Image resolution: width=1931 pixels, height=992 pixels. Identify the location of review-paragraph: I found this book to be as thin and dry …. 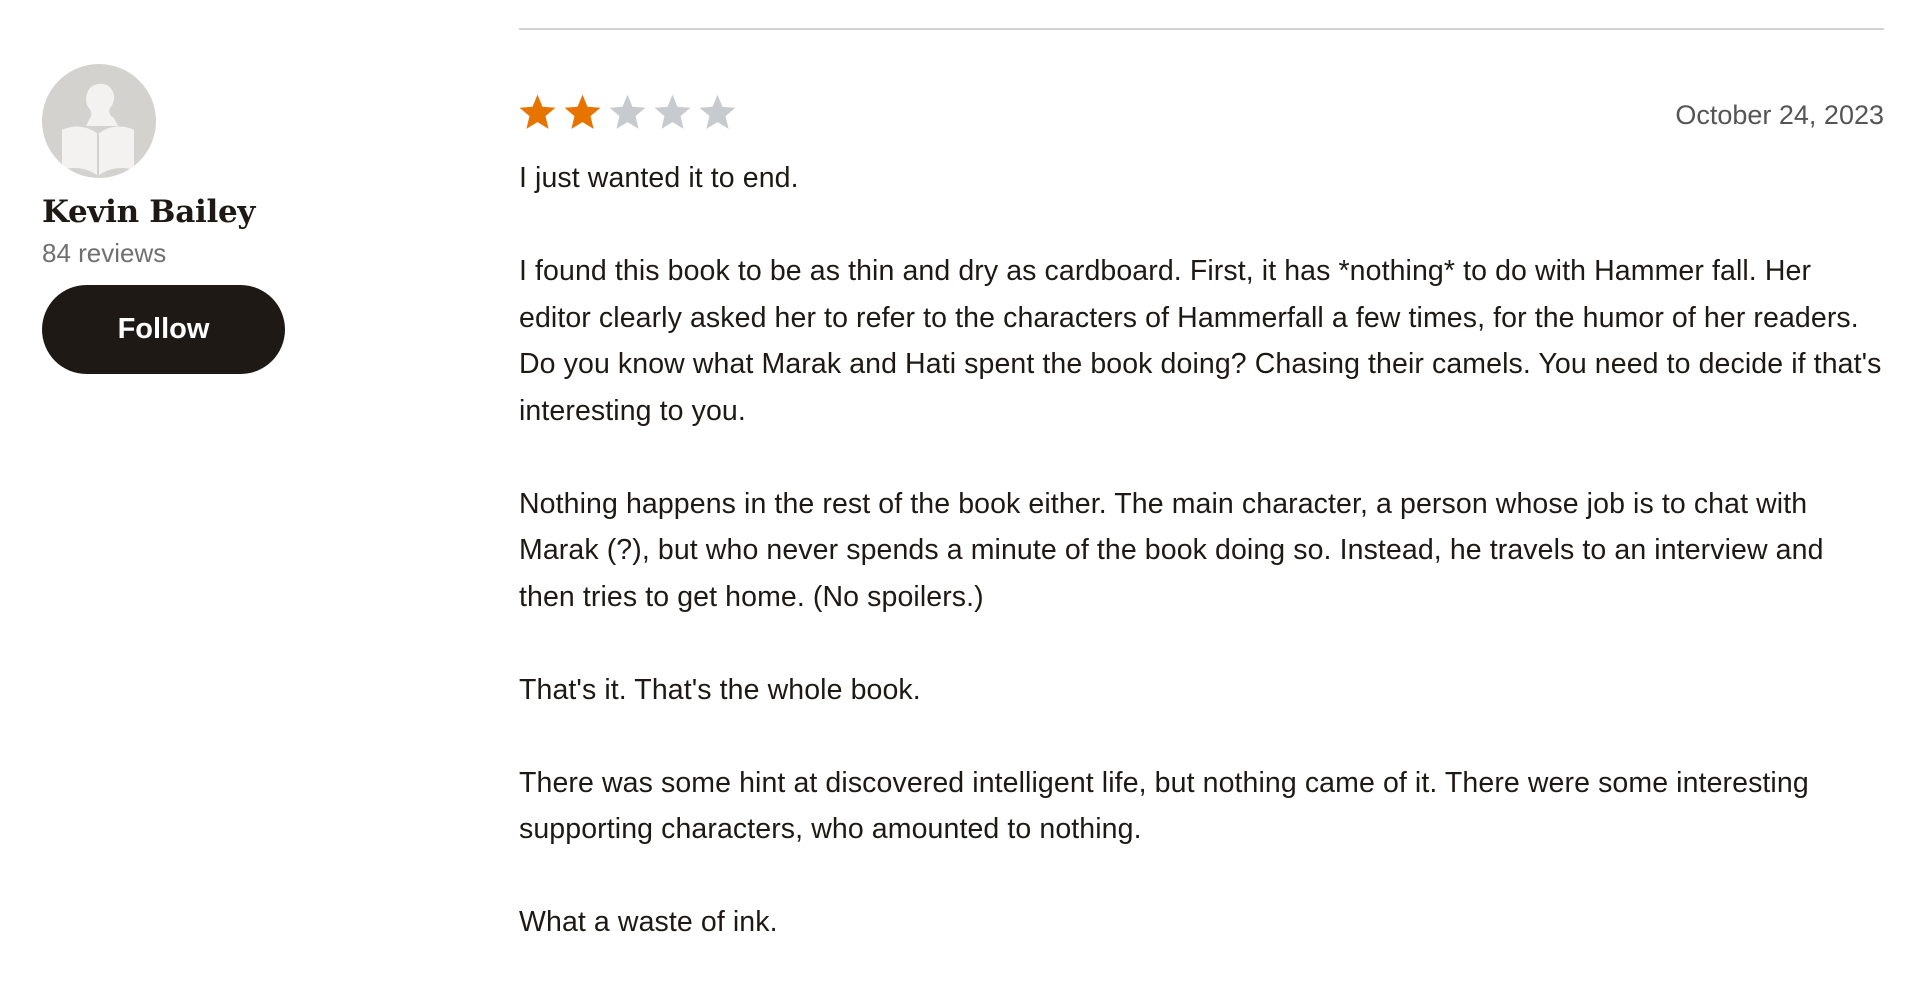
(1200, 341).